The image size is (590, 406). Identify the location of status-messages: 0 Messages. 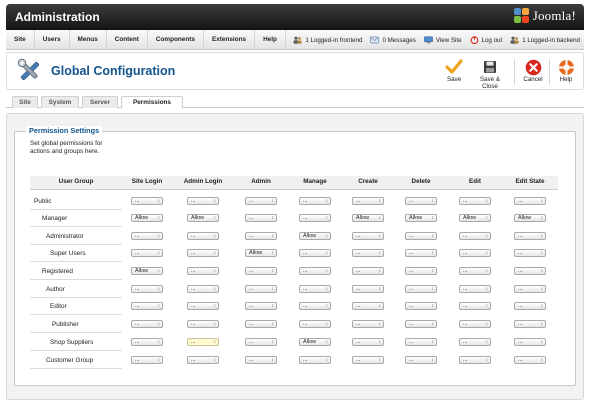
(393, 40).